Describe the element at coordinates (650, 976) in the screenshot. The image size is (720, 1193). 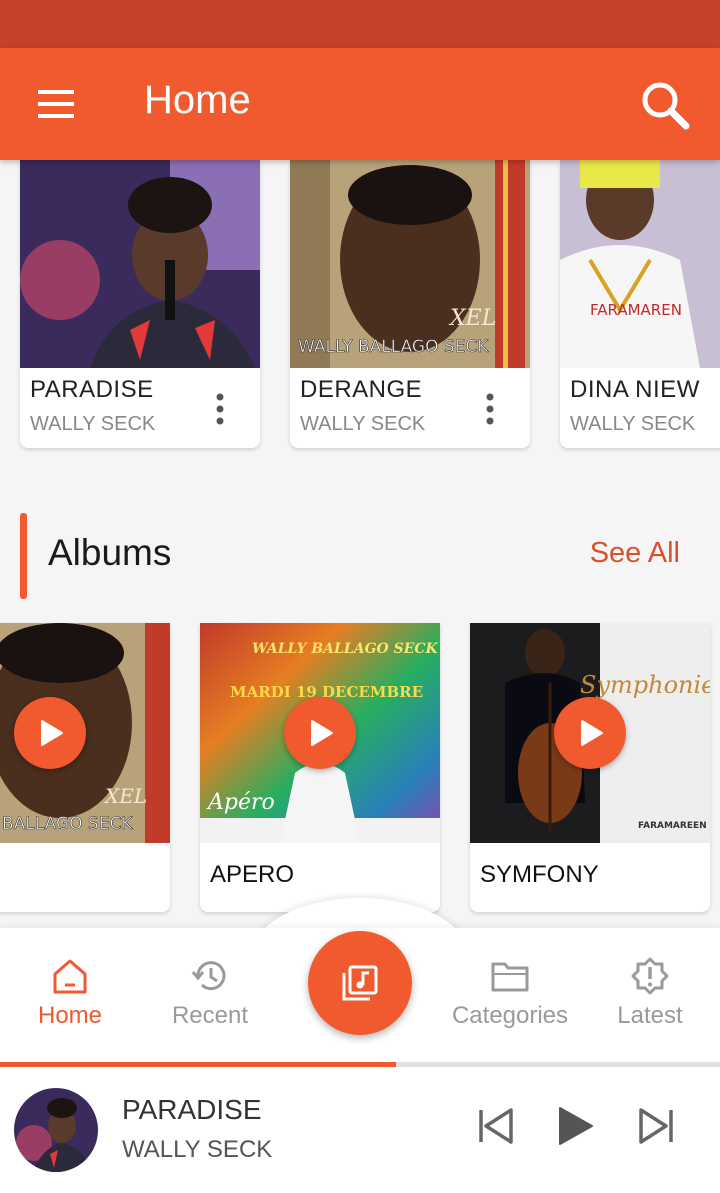
I see `alert-badge-icon` at that location.